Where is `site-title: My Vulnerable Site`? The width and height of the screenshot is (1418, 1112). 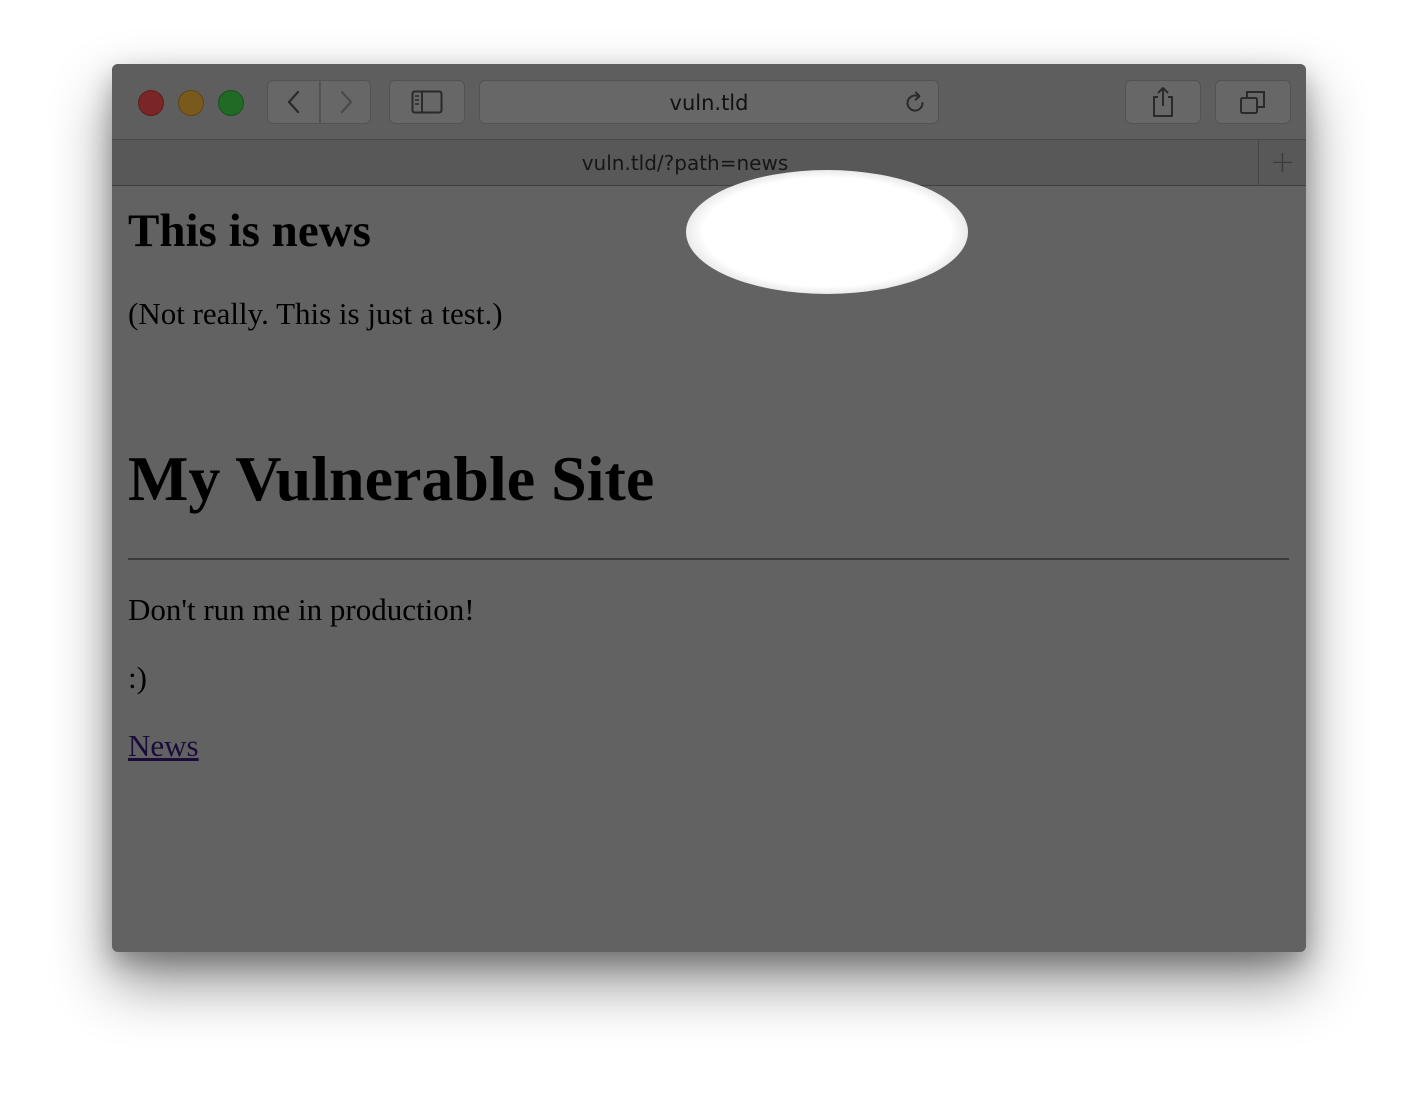
site-title: My Vulnerable Site is located at coordinates (391, 478).